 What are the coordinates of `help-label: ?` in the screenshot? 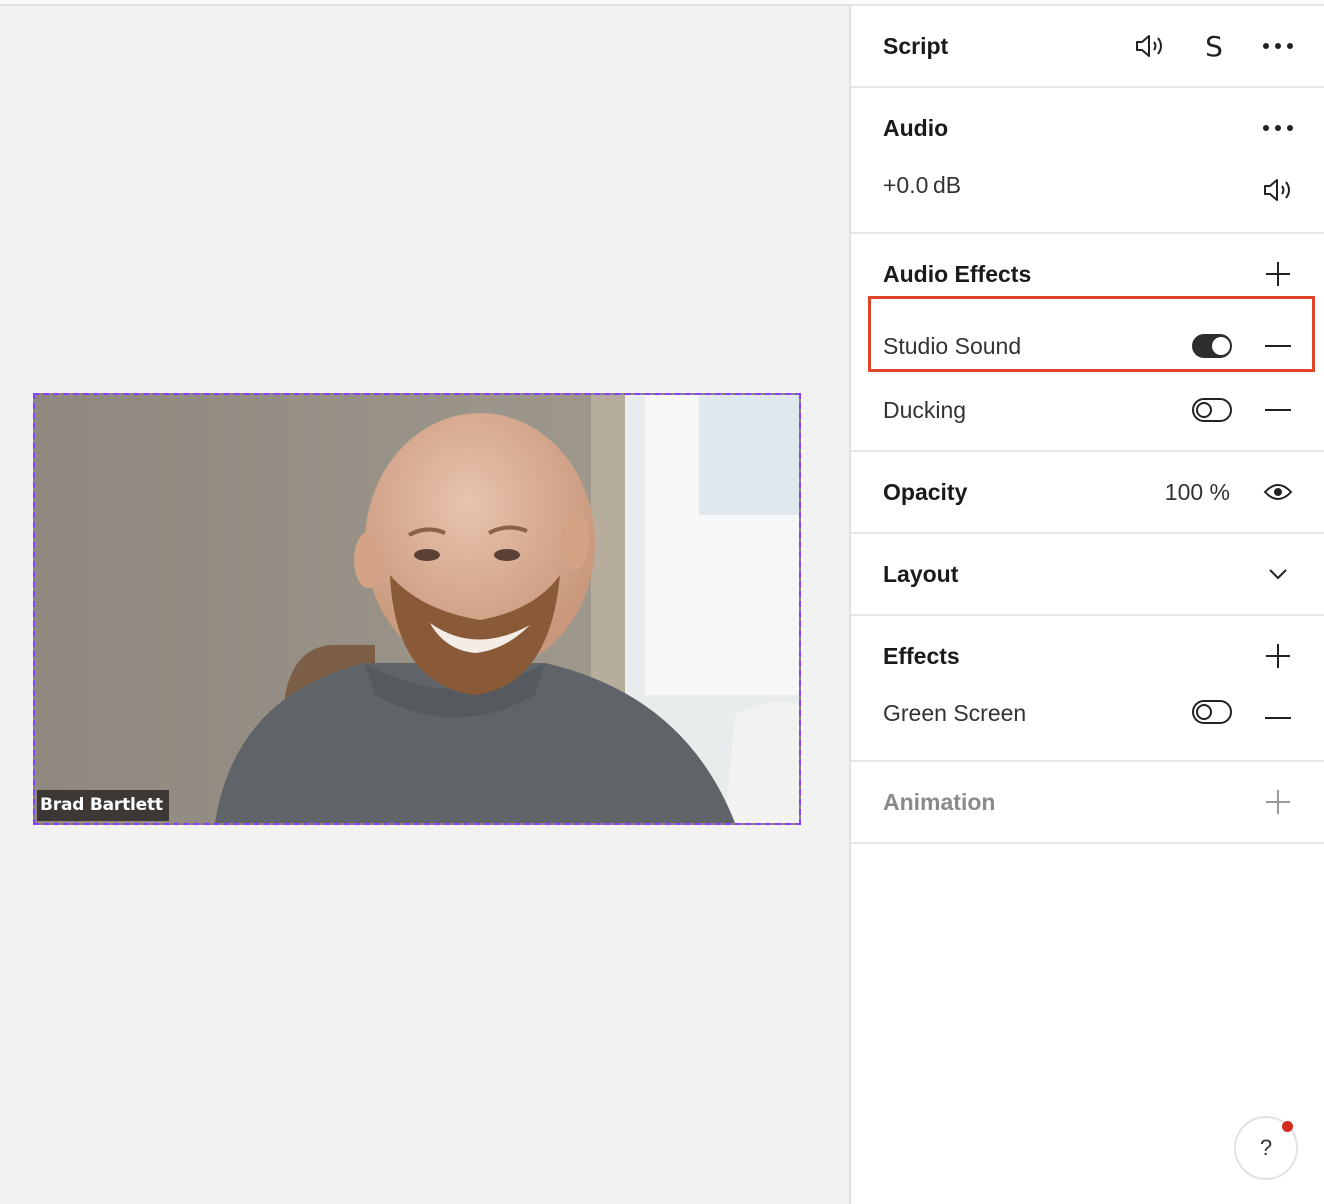 It's located at (1266, 1147).